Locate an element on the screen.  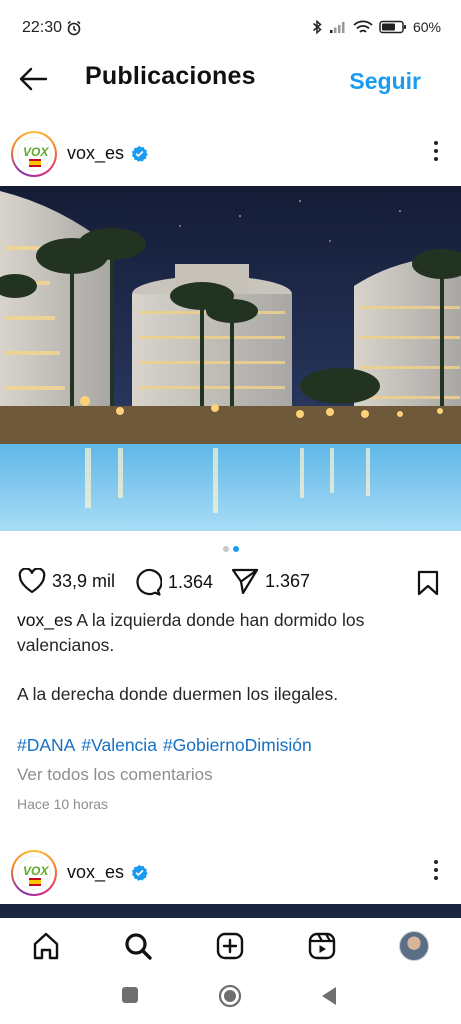
bookmark-icon is located at coordinates (428, 583).